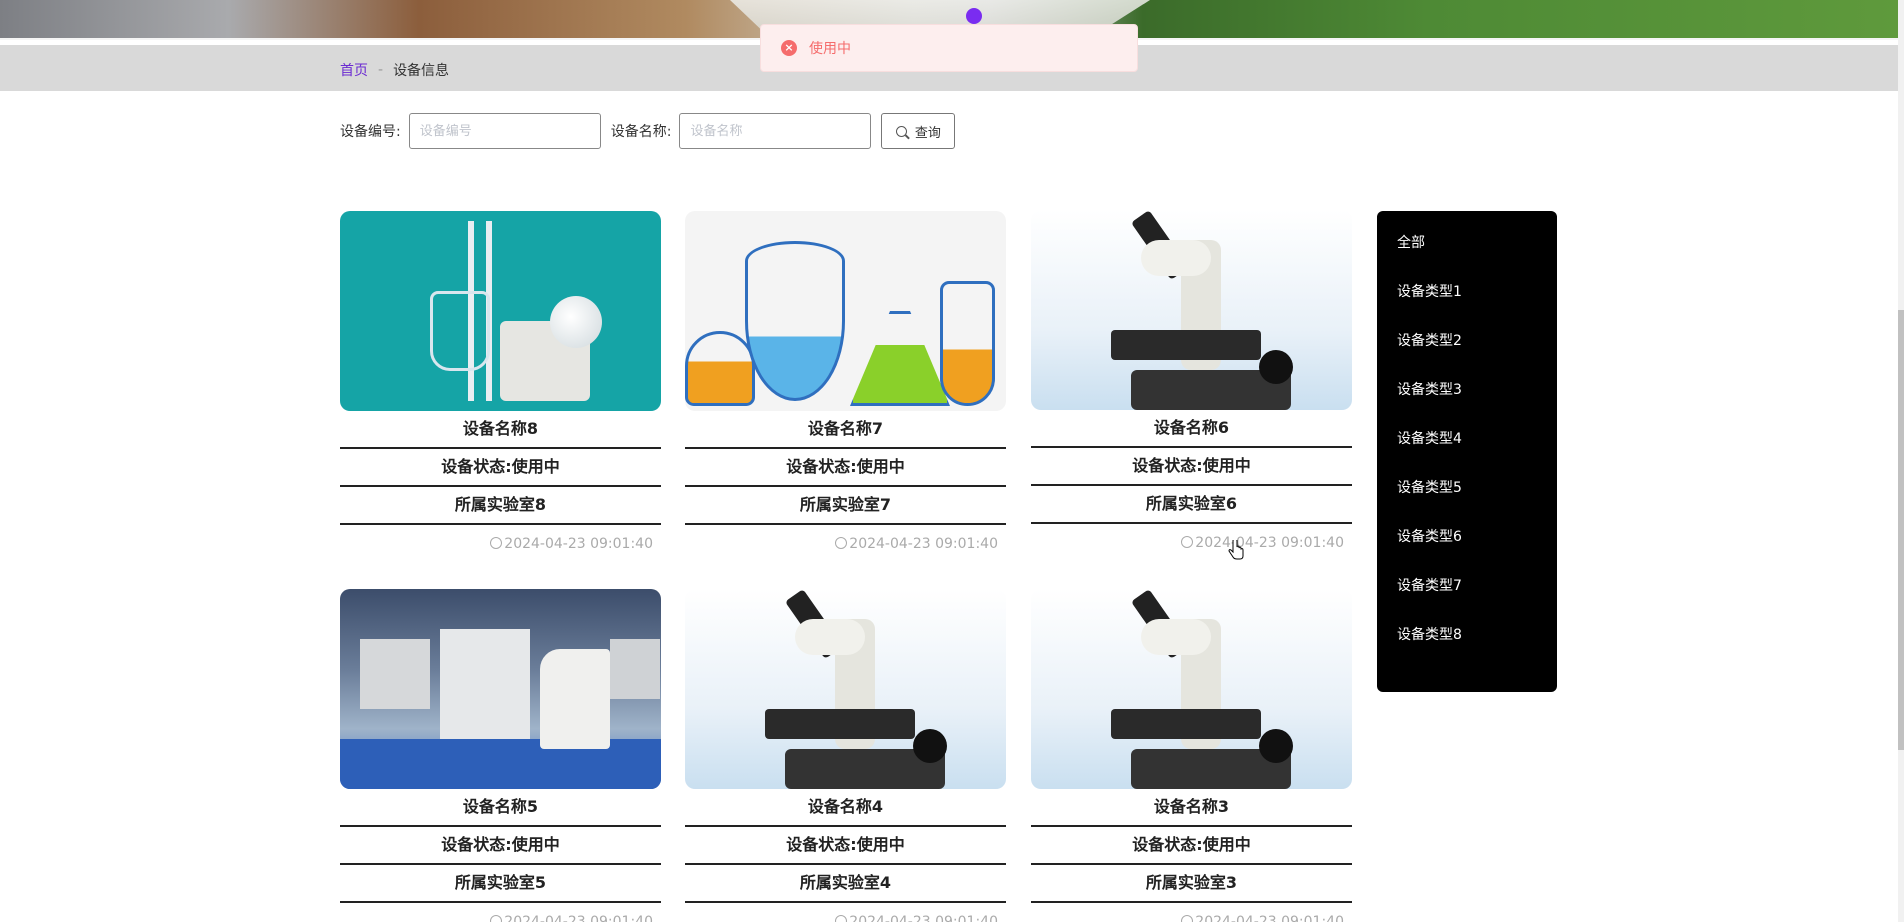 The height and width of the screenshot is (922, 1904). I want to click on sidebar-item-type-1: 设备类型1, so click(1467, 292).